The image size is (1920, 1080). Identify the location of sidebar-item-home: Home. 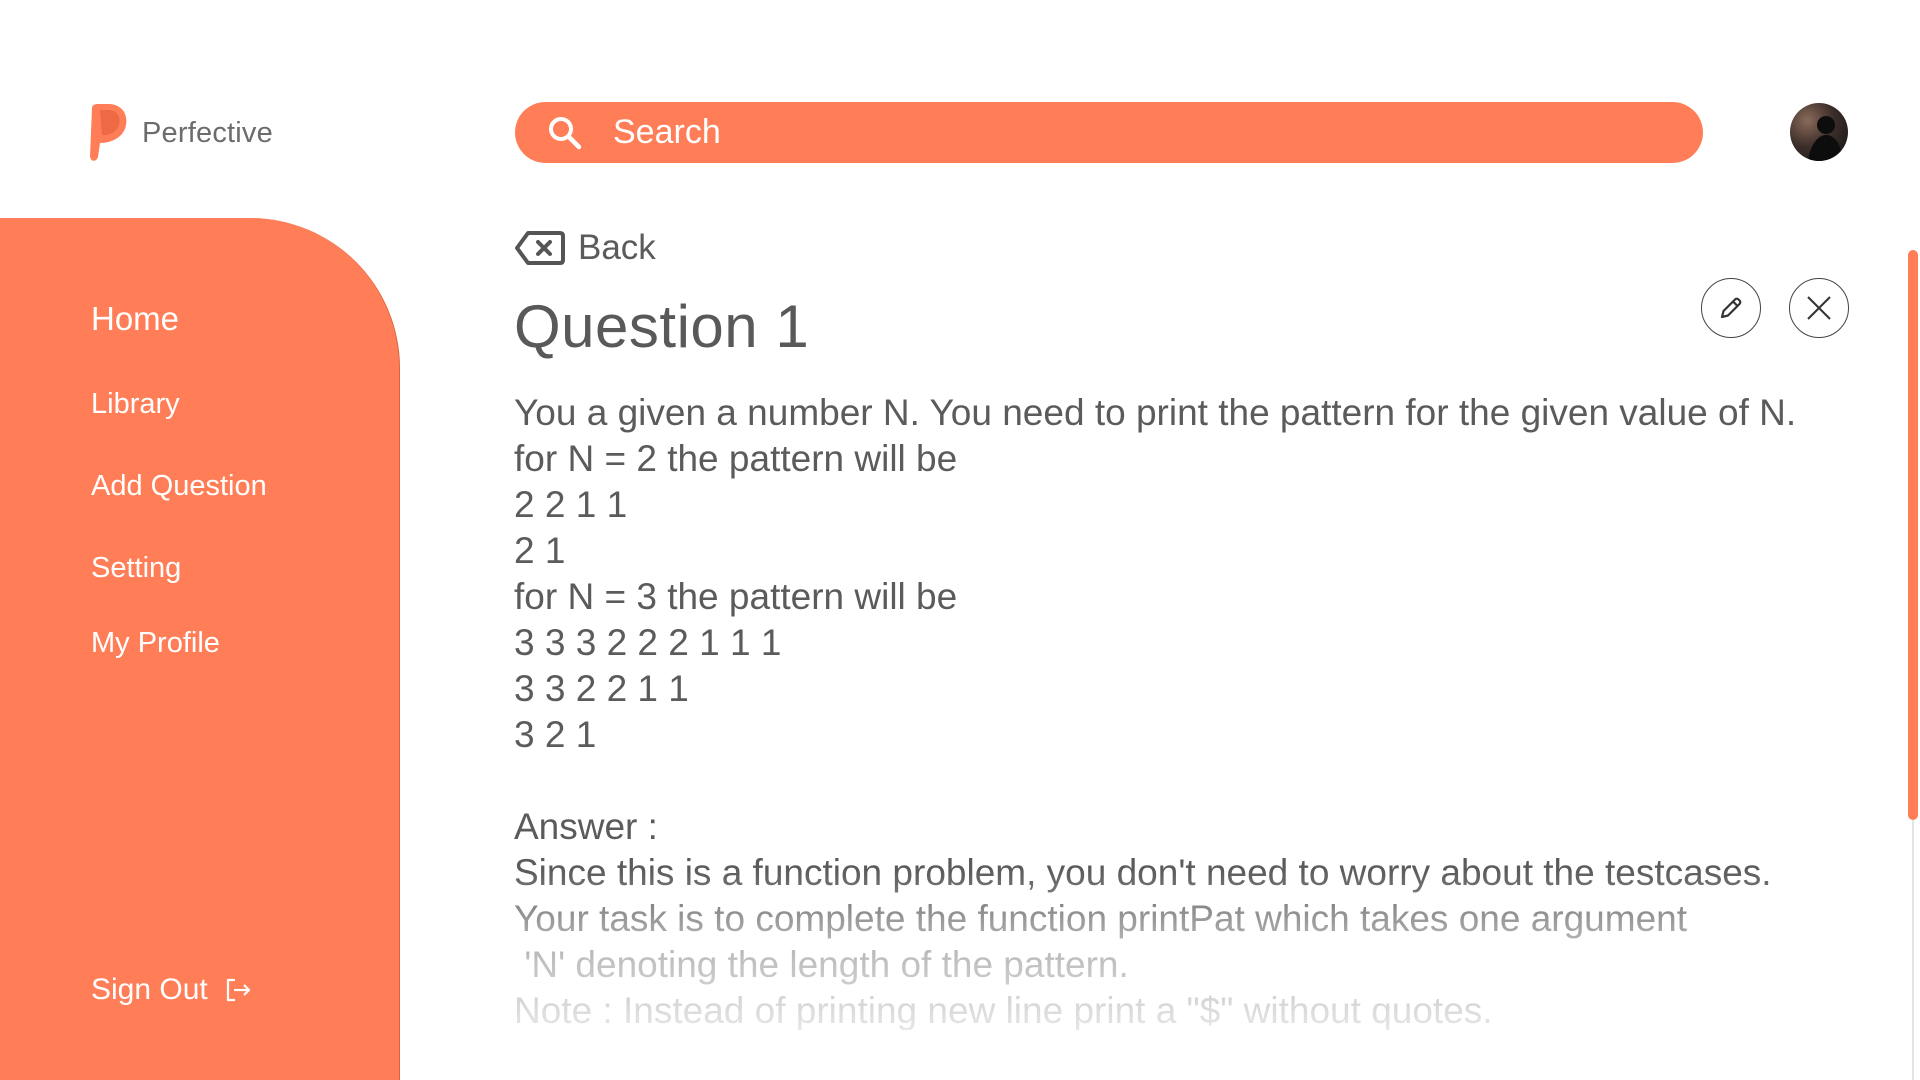
(135, 319).